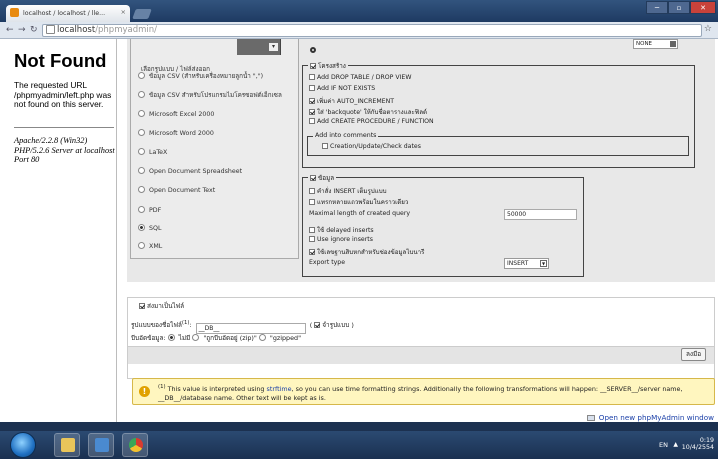 The width and height of the screenshot is (718, 459). Describe the element at coordinates (76, 30) in the screenshot. I see `url-host: localhost` at that location.